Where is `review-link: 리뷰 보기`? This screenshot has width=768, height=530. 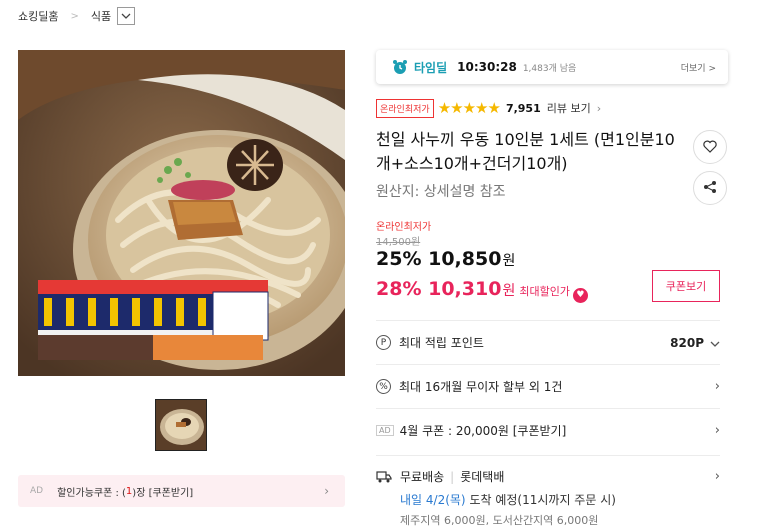
review-link: 리뷰 보기 is located at coordinates (569, 108).